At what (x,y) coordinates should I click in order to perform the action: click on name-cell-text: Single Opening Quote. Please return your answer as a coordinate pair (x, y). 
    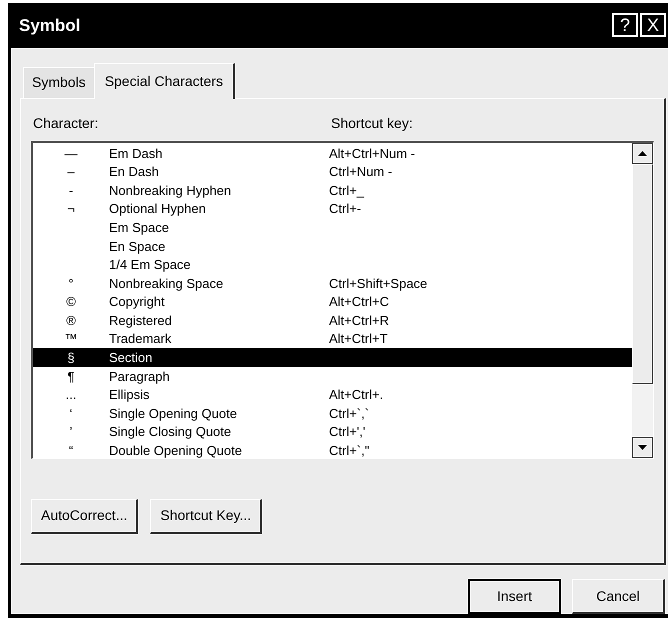
    Looking at the image, I should click on (173, 413).